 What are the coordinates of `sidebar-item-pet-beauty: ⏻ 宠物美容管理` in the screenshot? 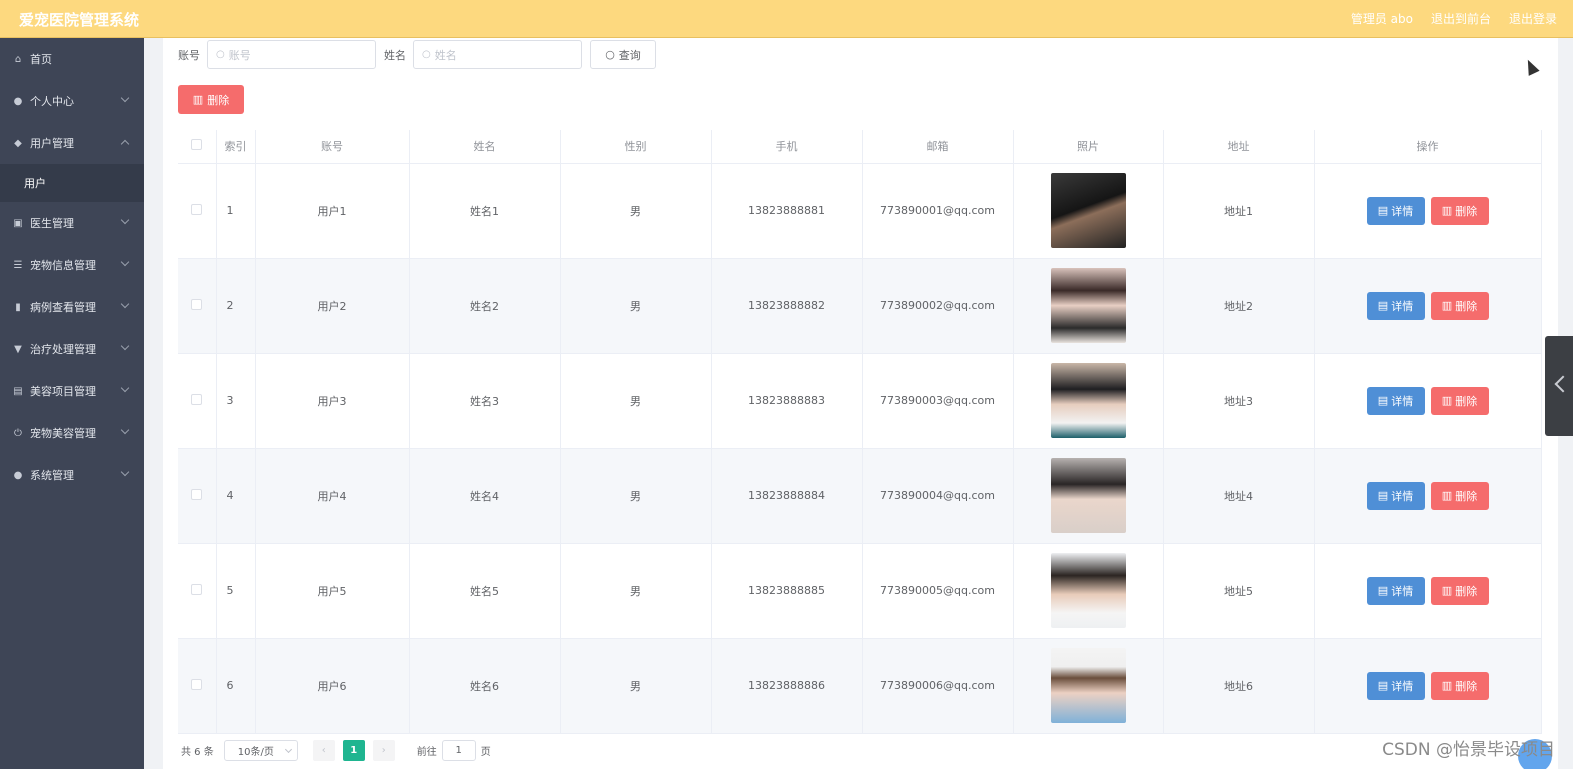 It's located at (72, 433).